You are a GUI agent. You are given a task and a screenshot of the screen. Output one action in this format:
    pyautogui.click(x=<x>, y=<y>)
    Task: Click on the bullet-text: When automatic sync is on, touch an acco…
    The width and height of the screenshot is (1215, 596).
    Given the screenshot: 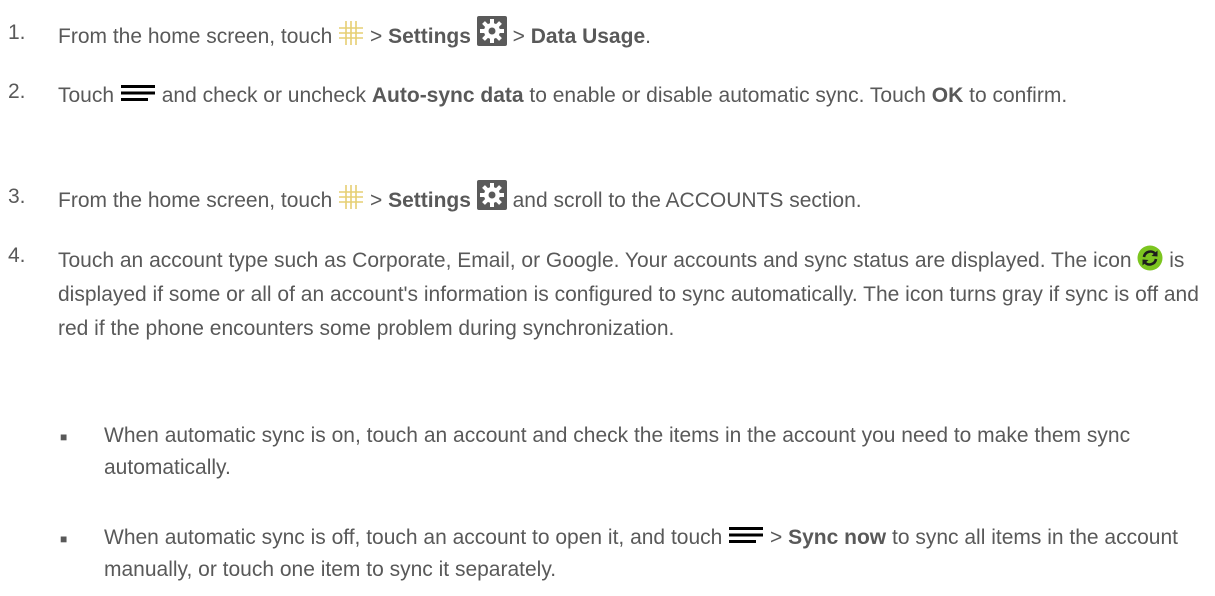 What is the action you would take?
    pyautogui.click(x=617, y=451)
    